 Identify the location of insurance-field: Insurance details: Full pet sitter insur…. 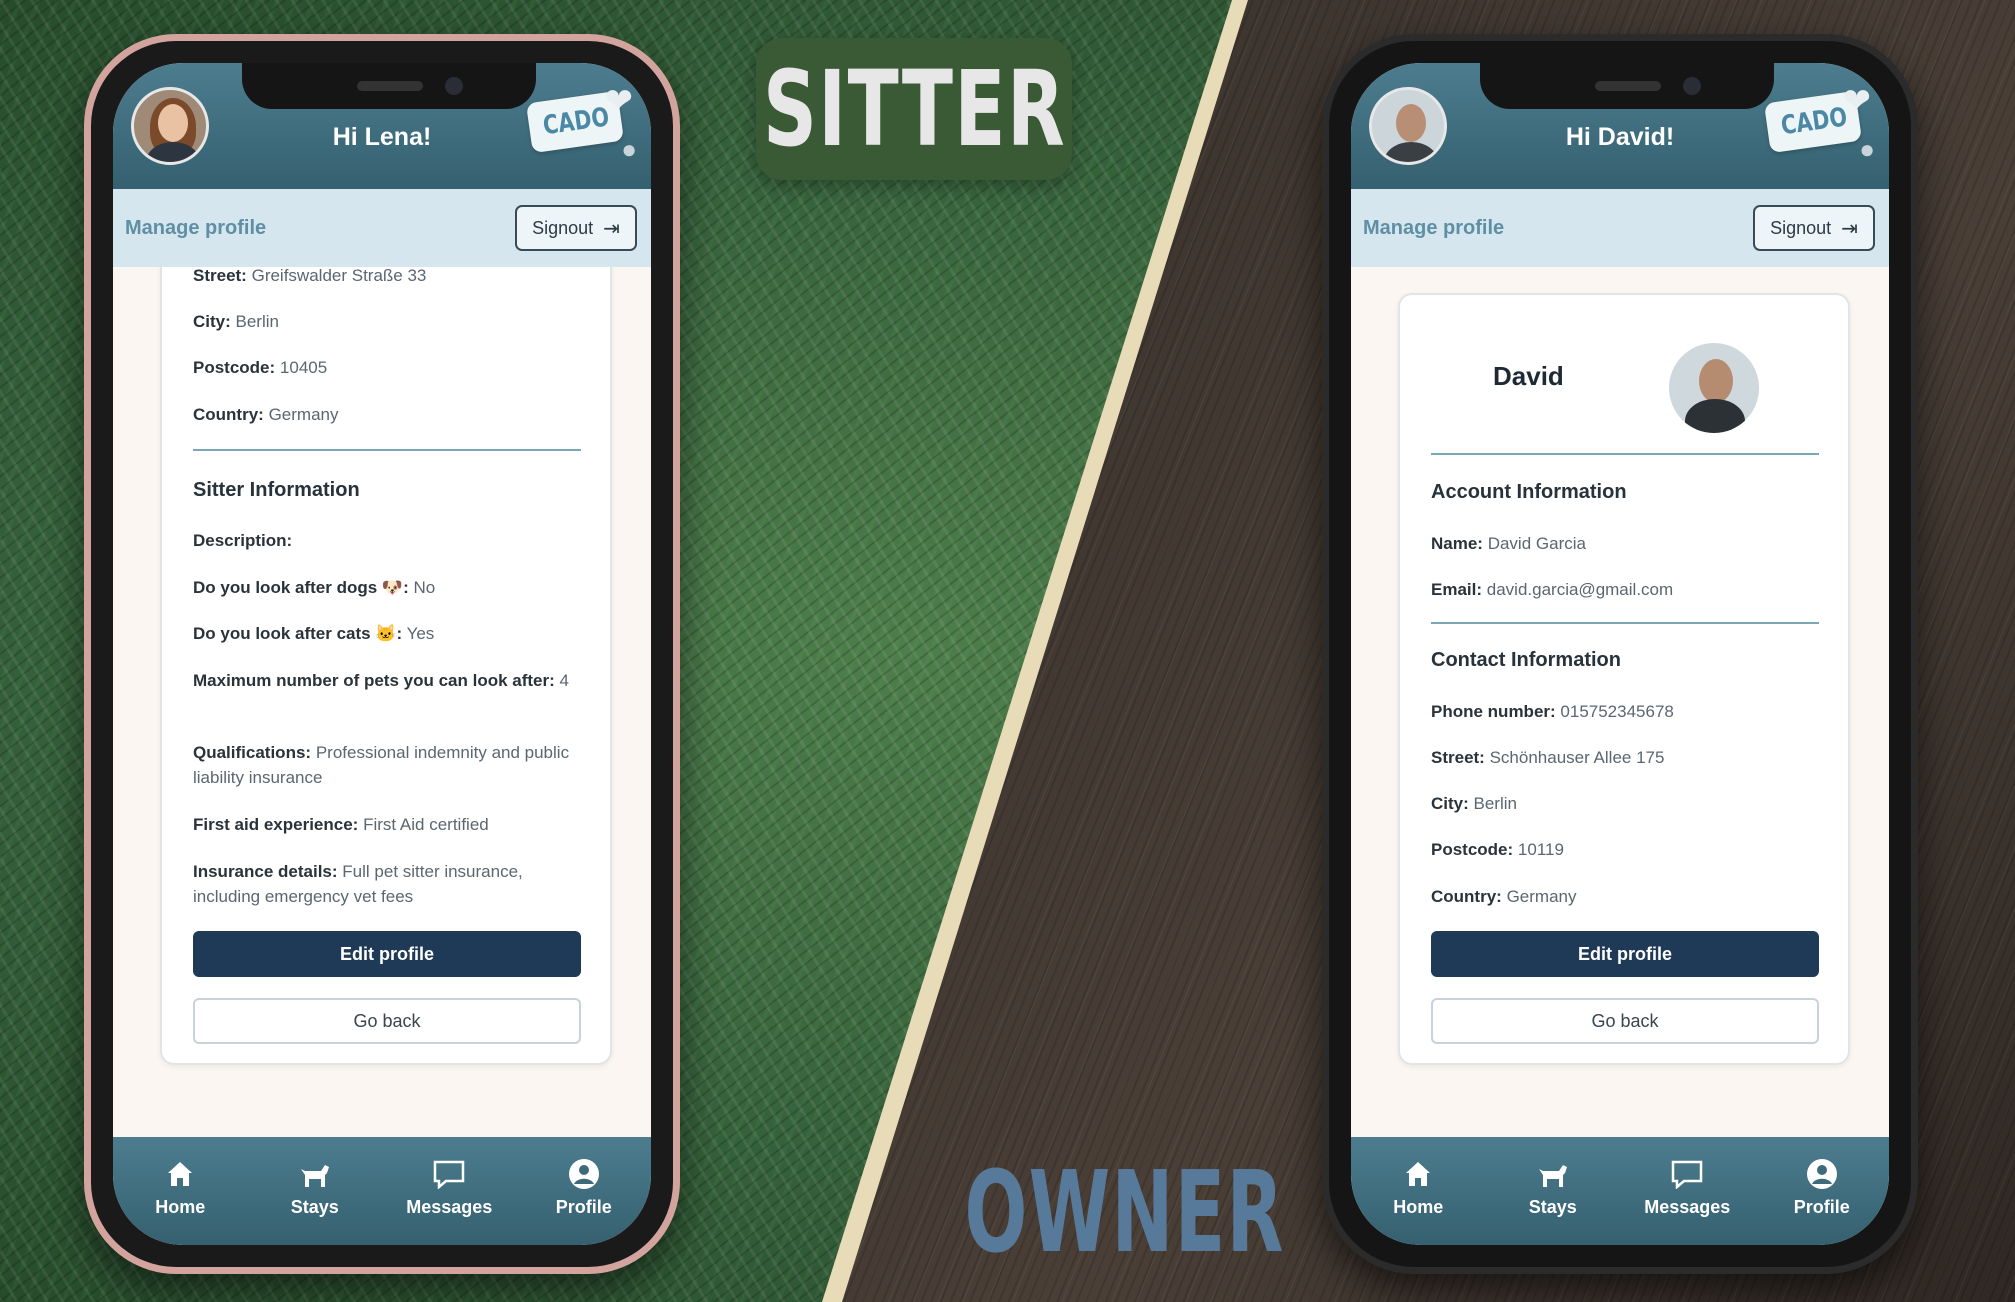
(358, 884).